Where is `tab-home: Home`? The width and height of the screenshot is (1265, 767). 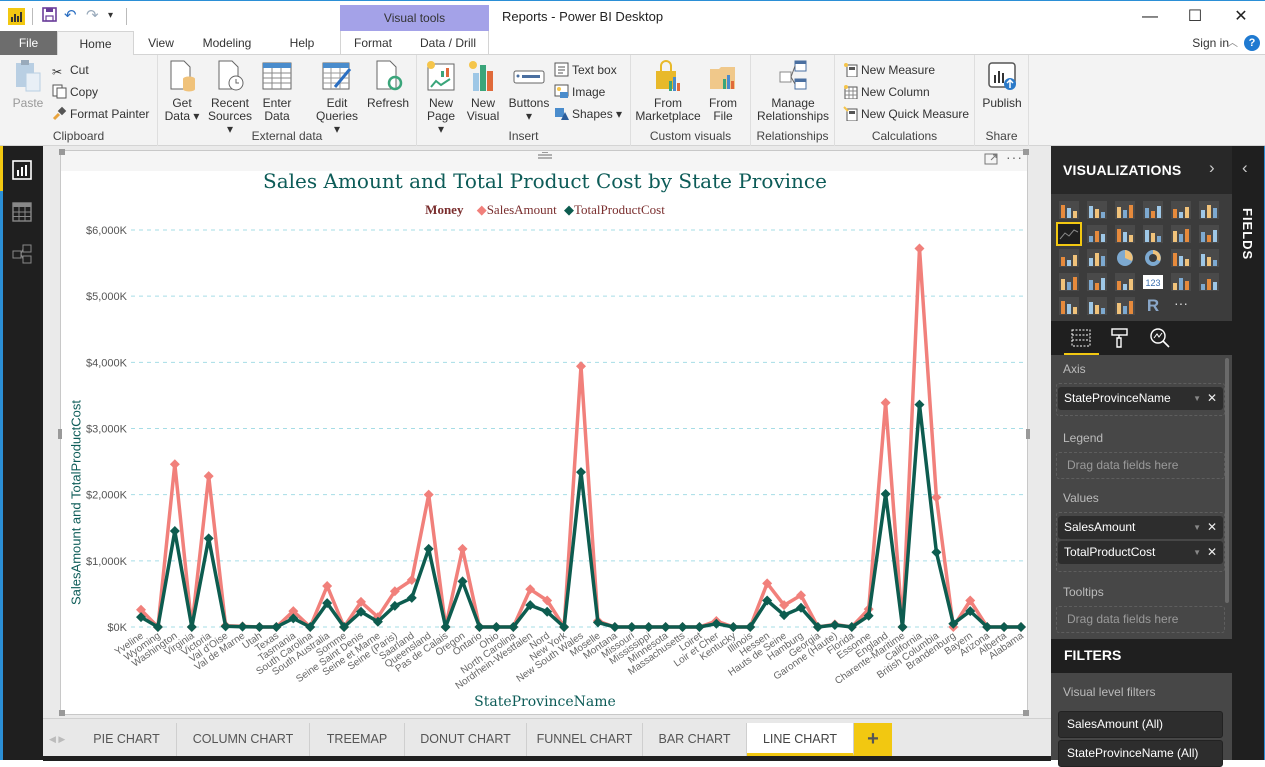
tab-home: Home is located at coordinates (95, 43).